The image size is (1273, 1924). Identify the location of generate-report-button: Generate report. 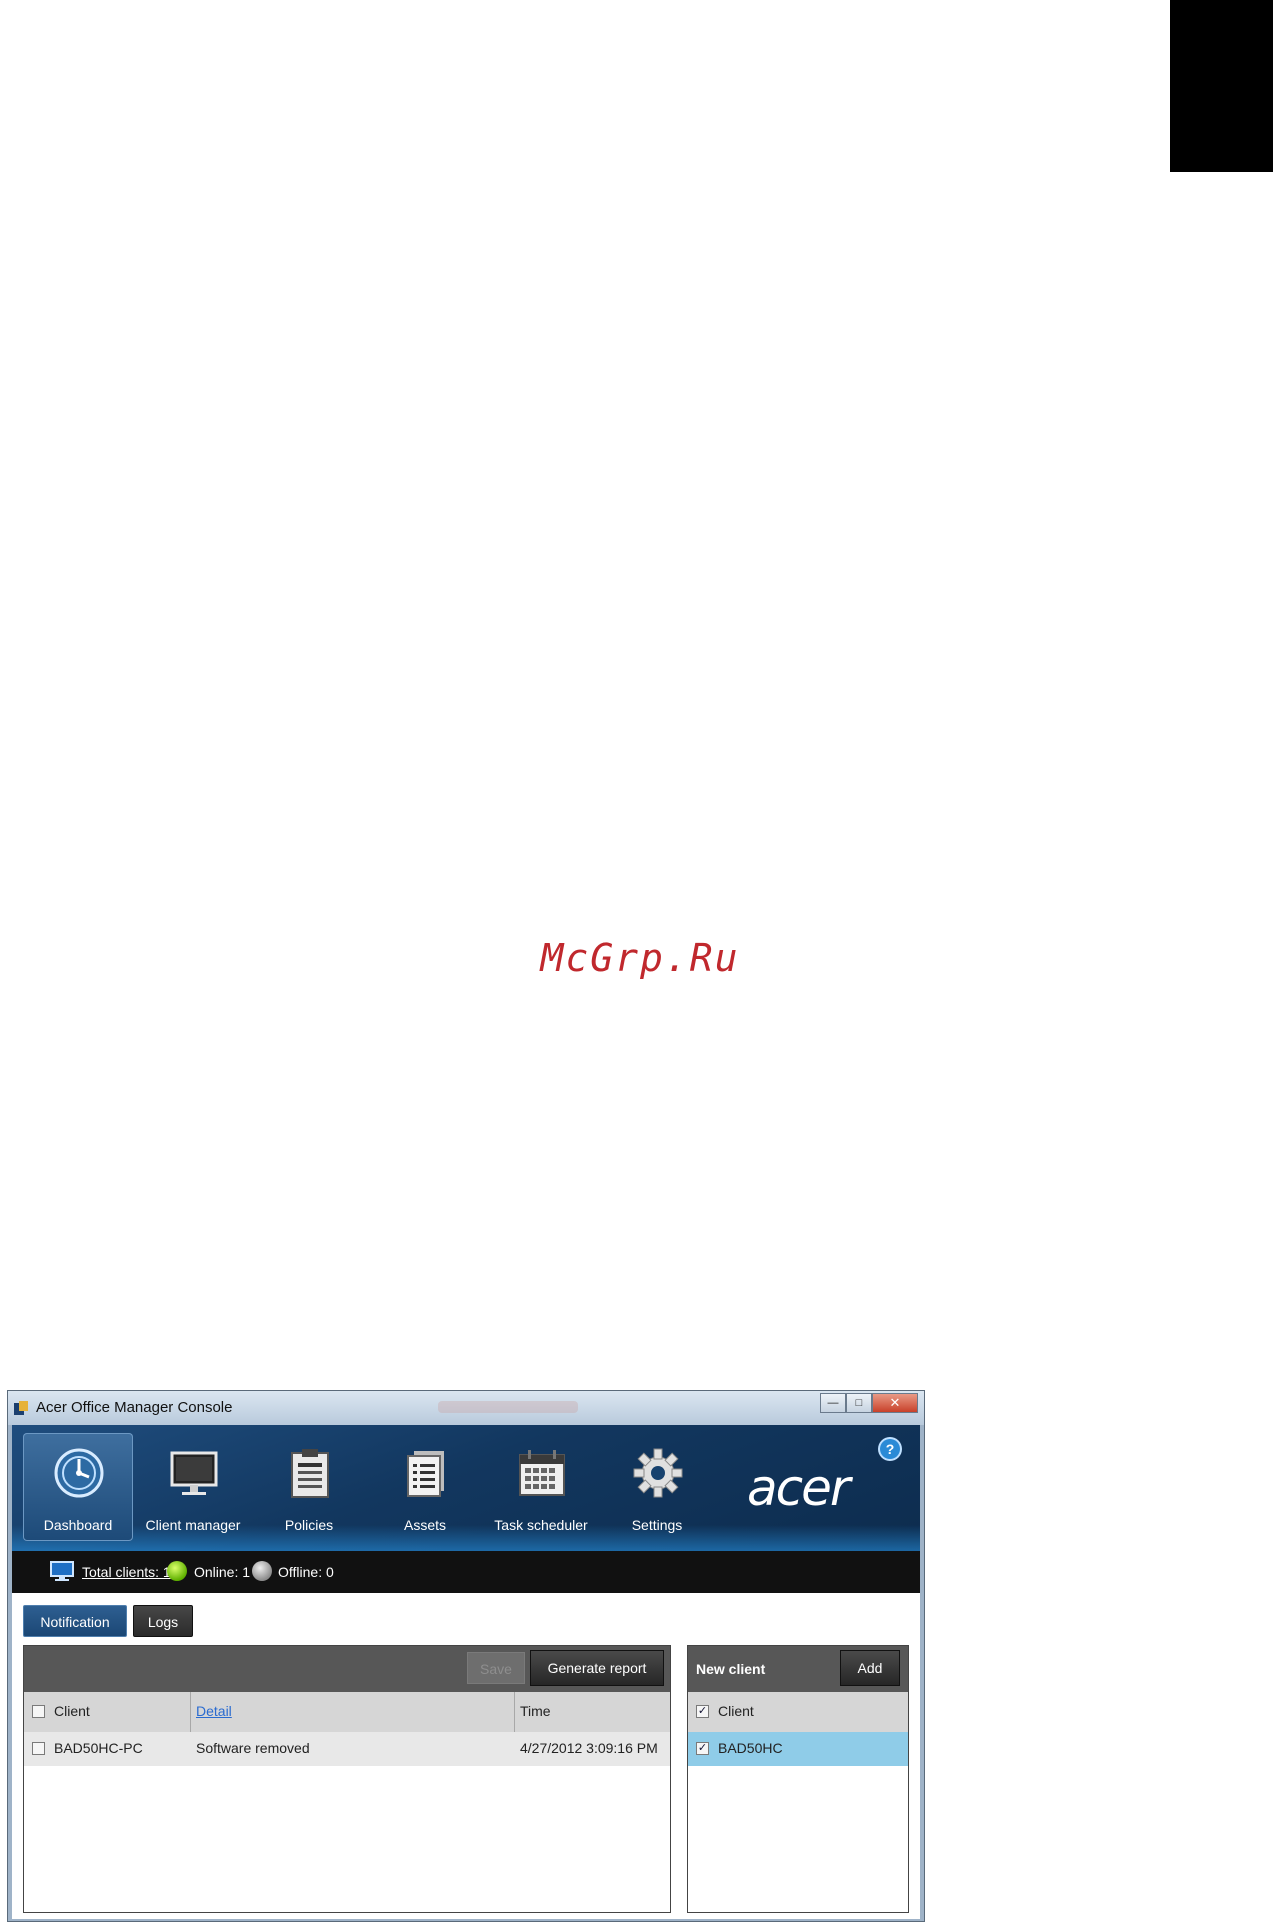
(597, 1668).